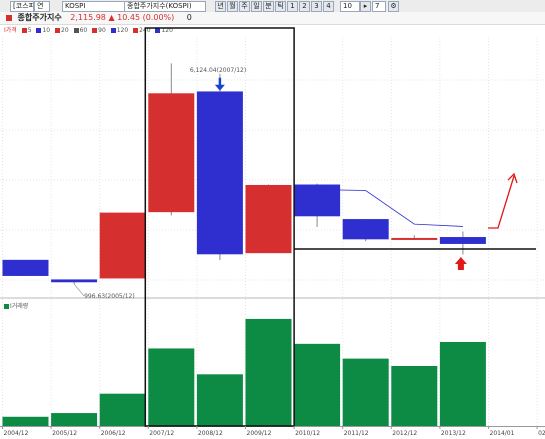 This screenshot has width=545, height=439. Describe the element at coordinates (218, 70) in the screenshot. I see `high-label: 6,124.04(2007/12)` at that location.